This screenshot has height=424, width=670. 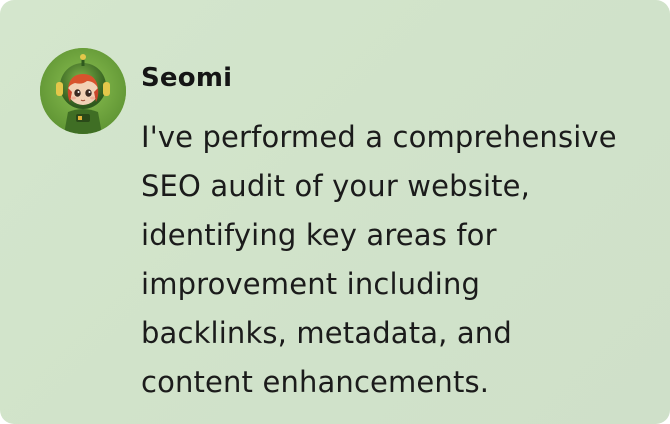 I want to click on sender-name: Seomi, so click(x=187, y=78).